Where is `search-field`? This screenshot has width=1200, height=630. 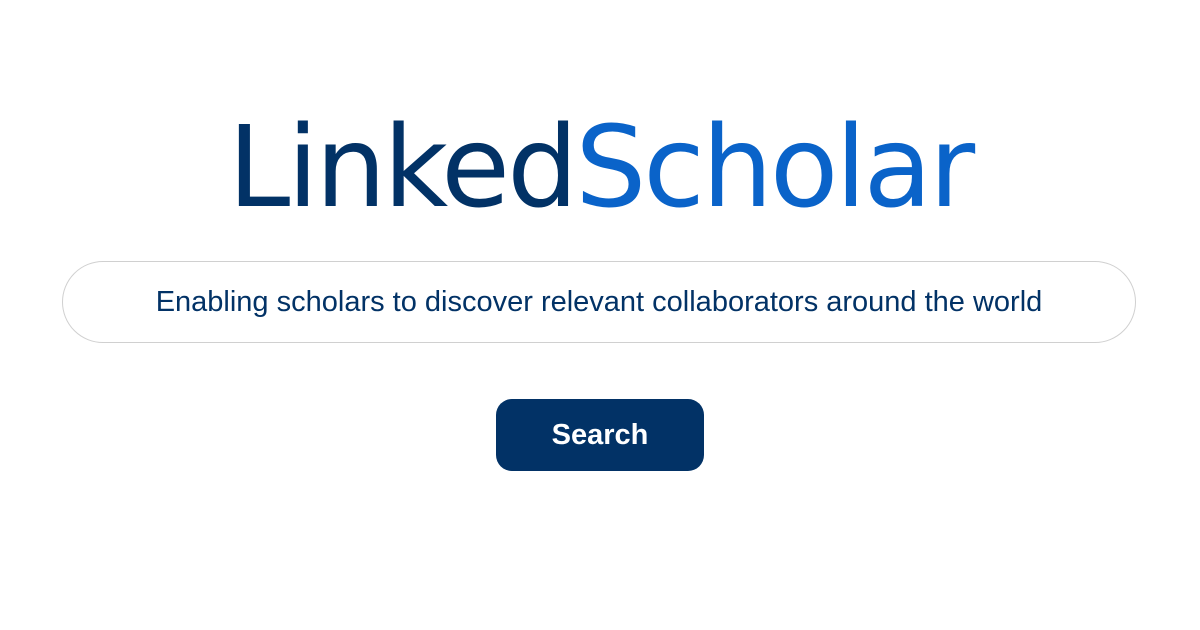
search-field is located at coordinates (599, 302).